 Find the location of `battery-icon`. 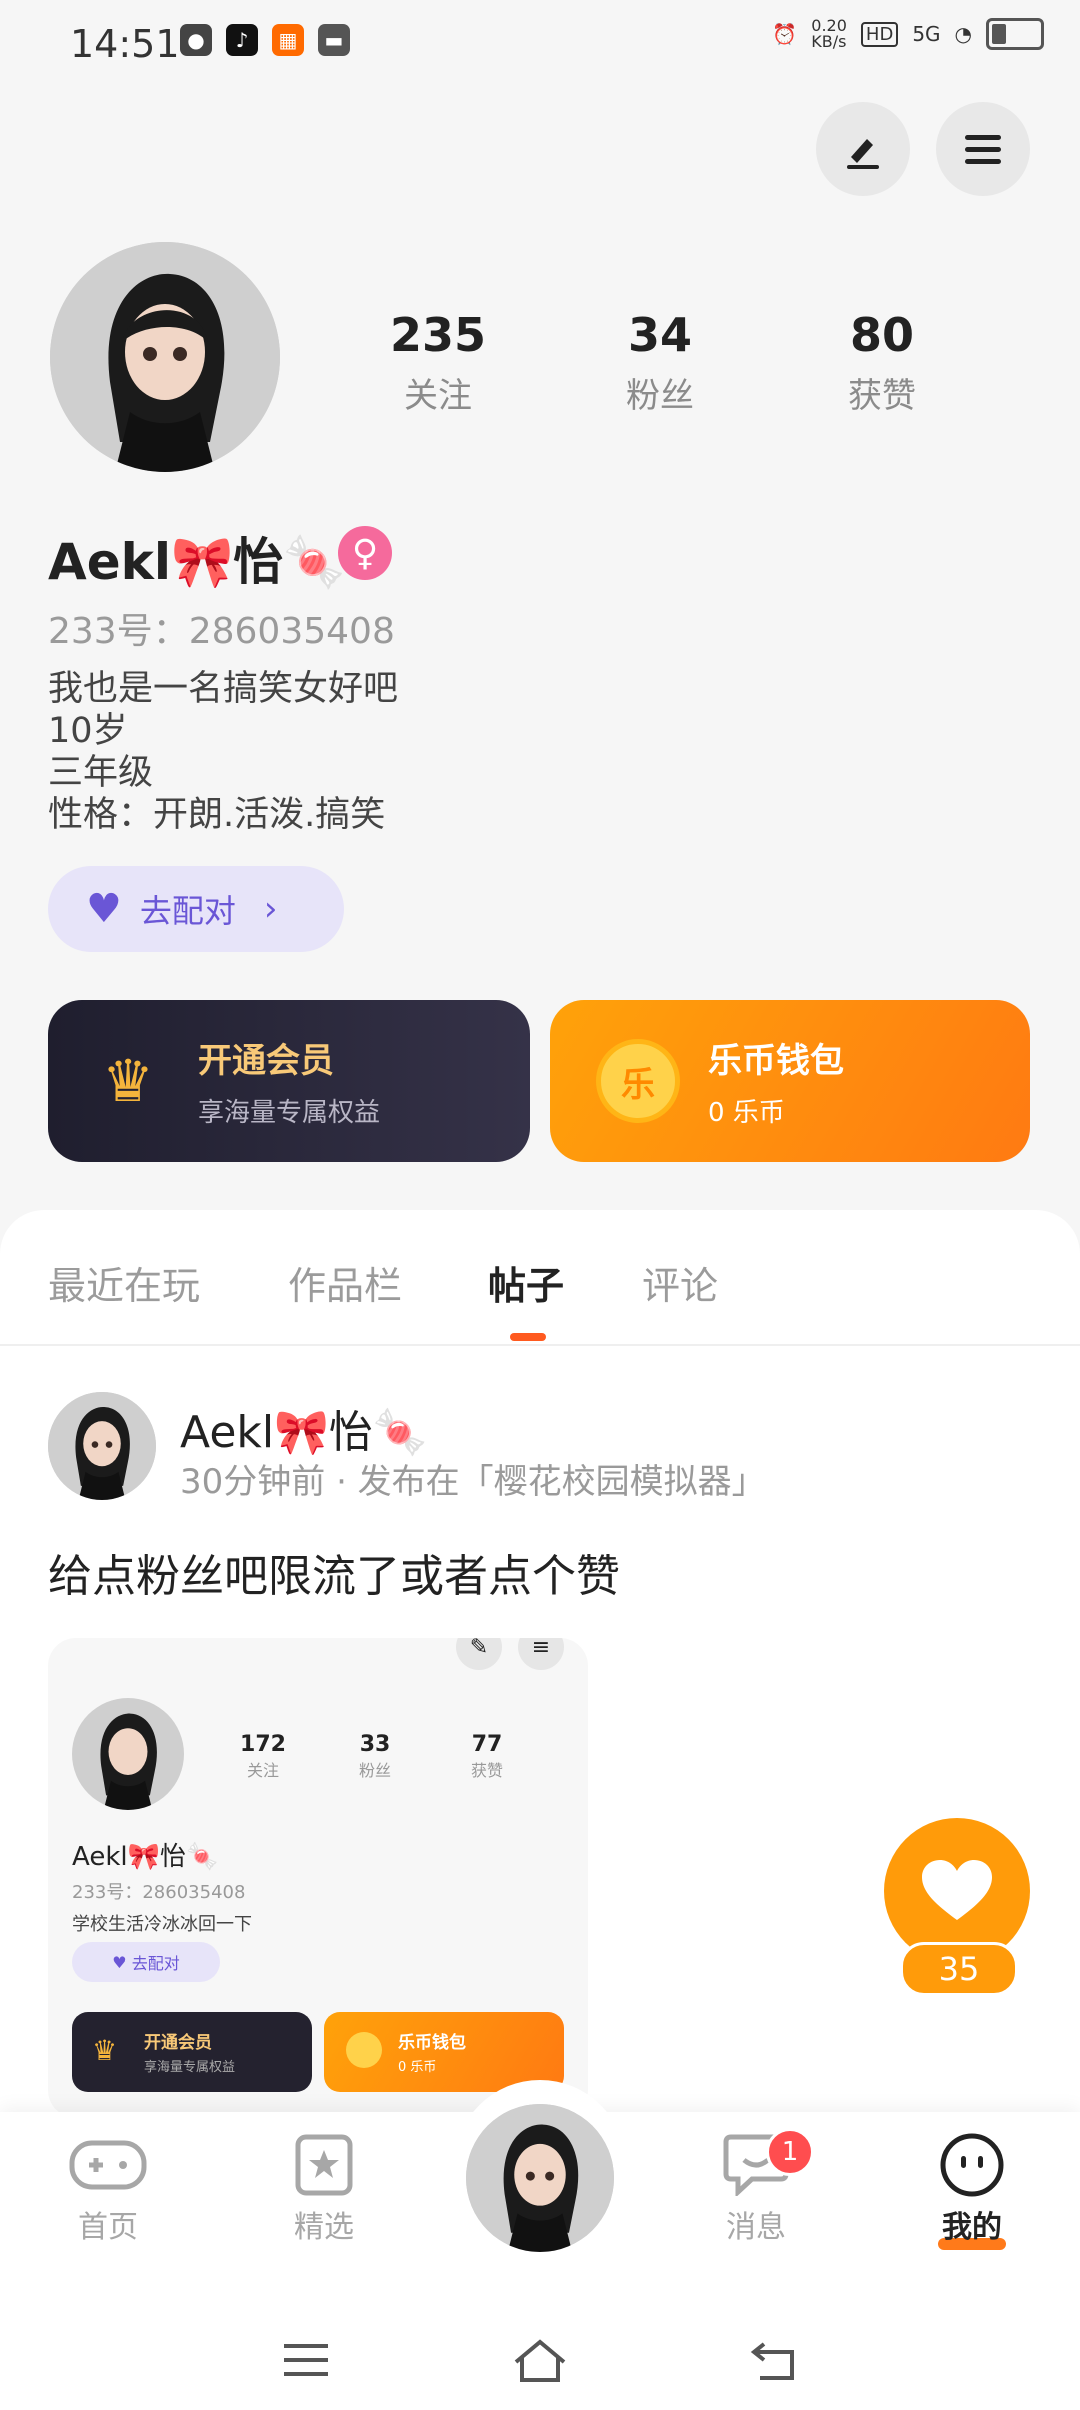

battery-icon is located at coordinates (1015, 34).